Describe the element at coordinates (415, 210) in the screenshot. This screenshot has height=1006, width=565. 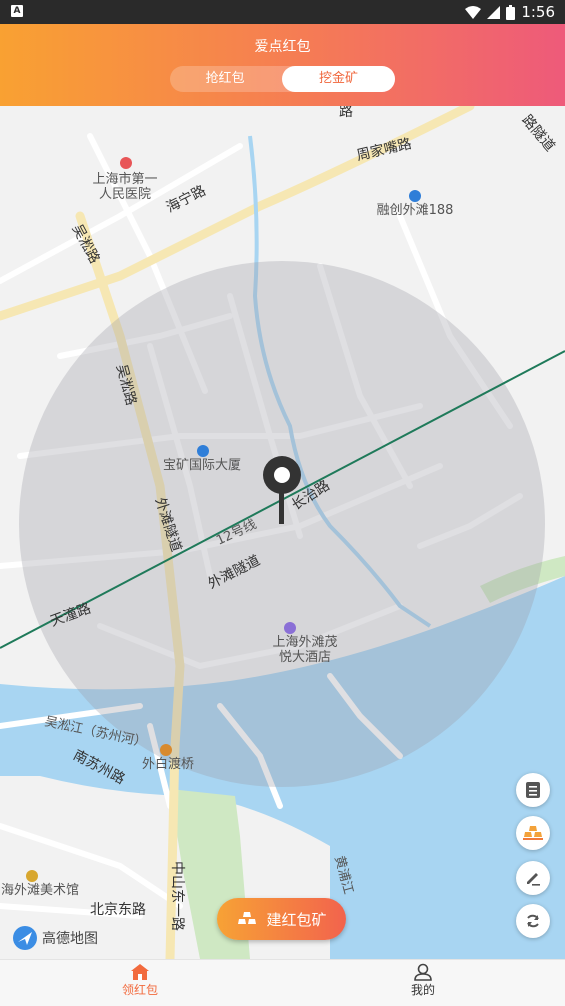
I see `ronchuang-label: 融创外滩188` at that location.